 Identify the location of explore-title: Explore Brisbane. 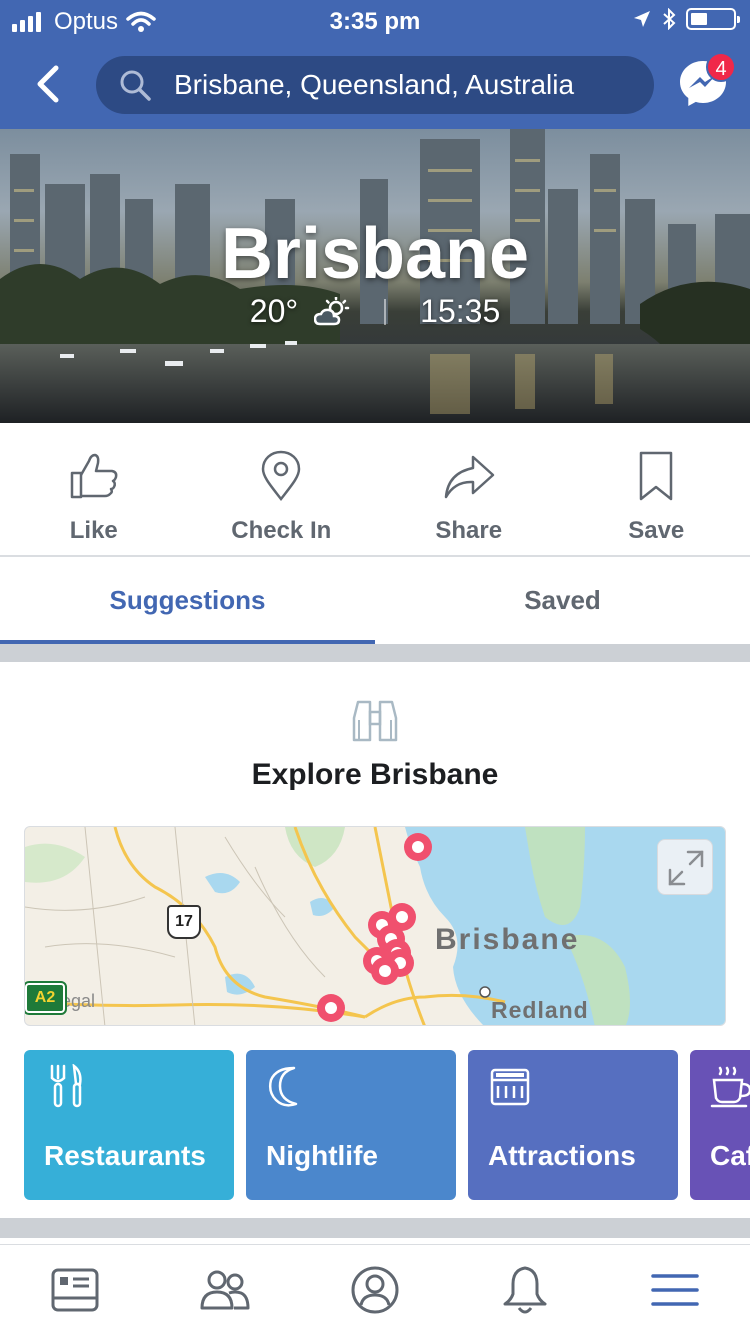
(375, 774).